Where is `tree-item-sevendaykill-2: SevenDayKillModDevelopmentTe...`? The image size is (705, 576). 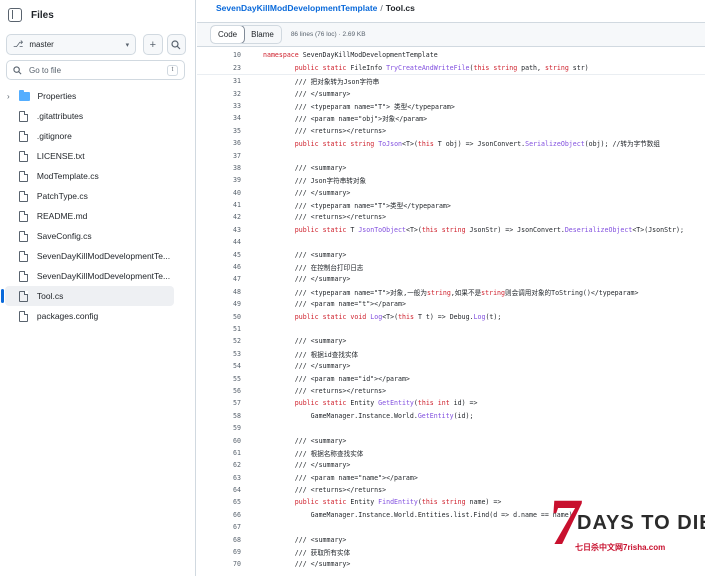 tree-item-sevendaykill-2: SevenDayKillModDevelopmentTe... is located at coordinates (89, 276).